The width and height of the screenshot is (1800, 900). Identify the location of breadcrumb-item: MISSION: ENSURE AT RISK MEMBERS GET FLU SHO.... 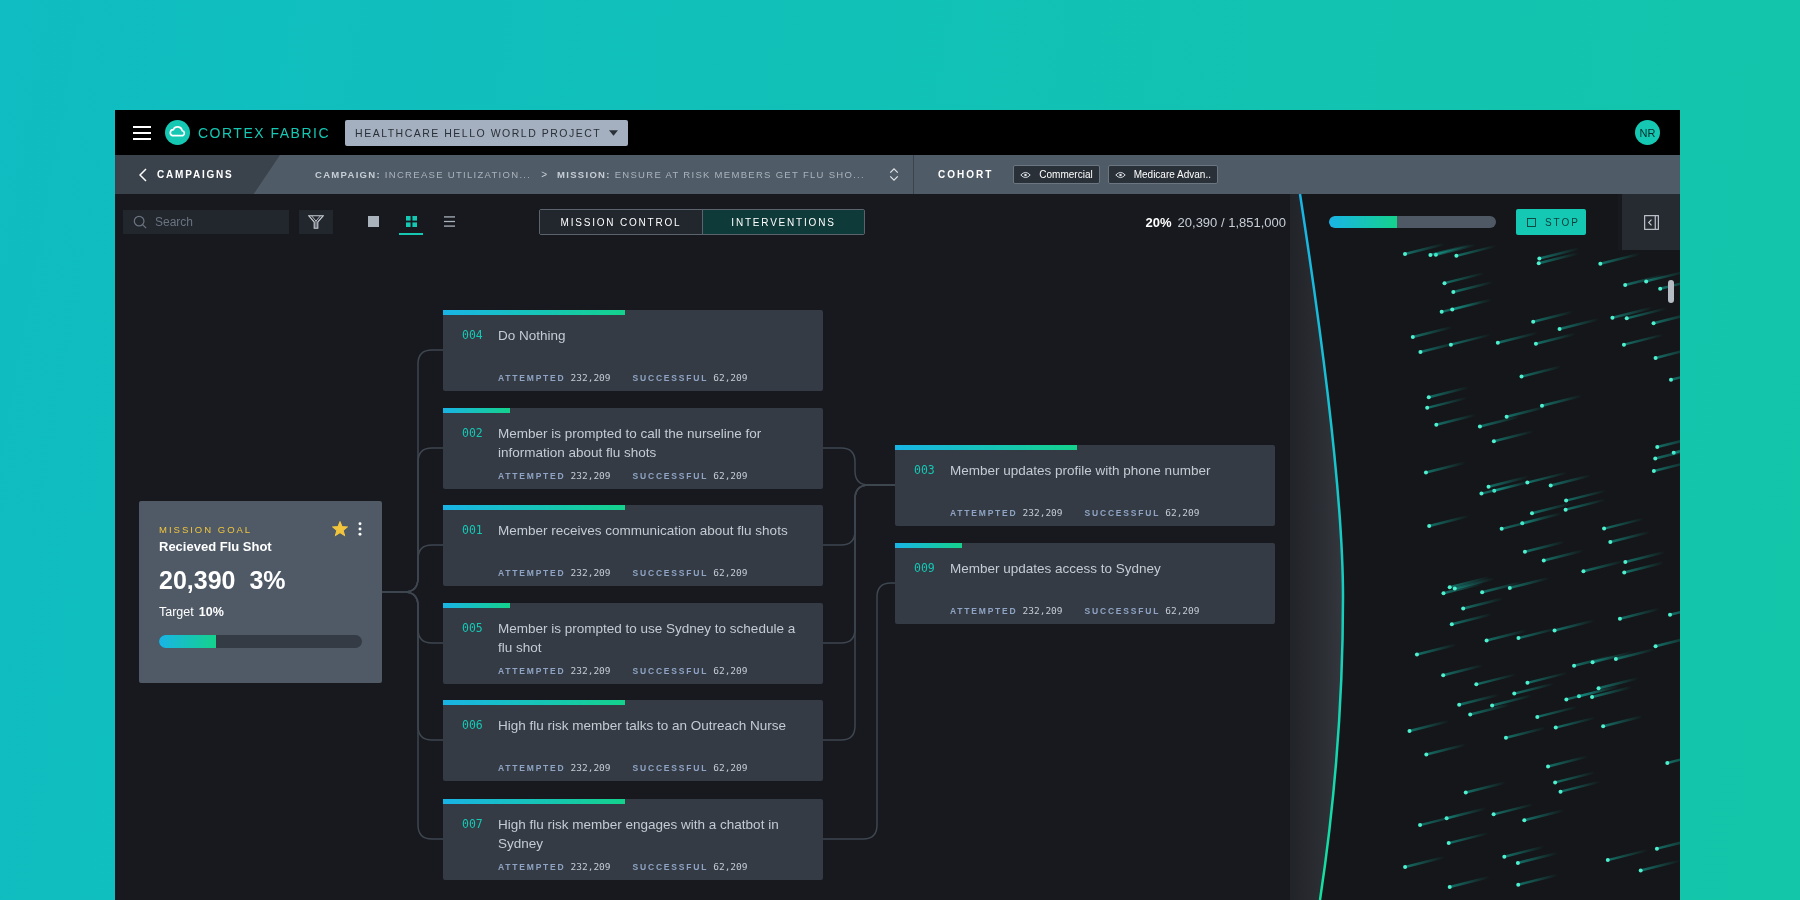
(711, 174).